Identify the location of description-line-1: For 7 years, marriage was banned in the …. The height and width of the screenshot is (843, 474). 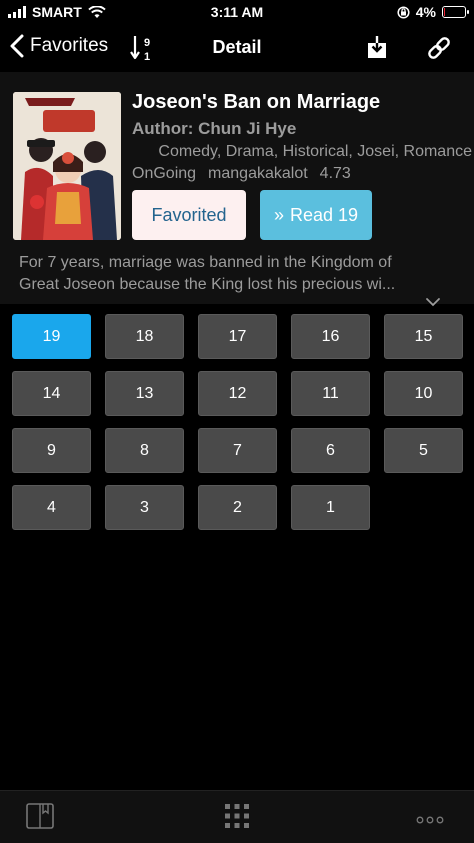
(205, 262).